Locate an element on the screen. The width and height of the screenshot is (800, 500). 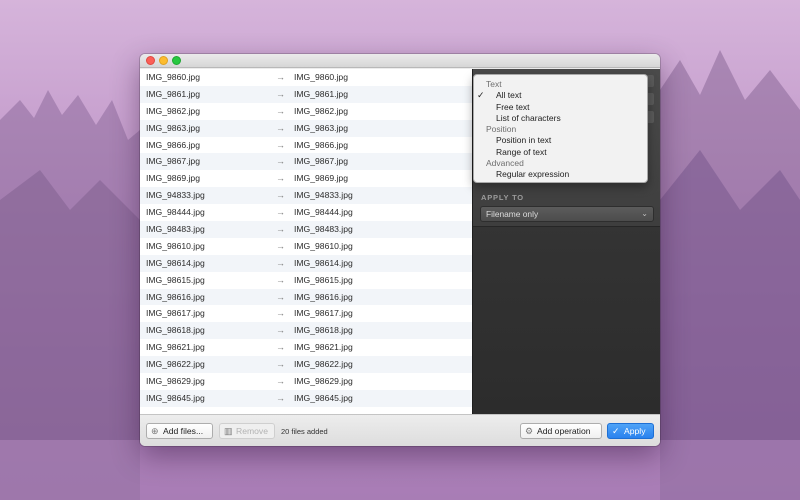
original-filename: IMG_9869.jpg is located at coordinates (173, 178).